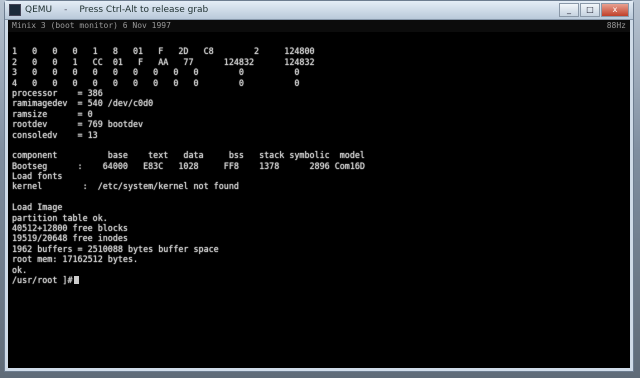  I want to click on window-title: QEMU, so click(39, 10).